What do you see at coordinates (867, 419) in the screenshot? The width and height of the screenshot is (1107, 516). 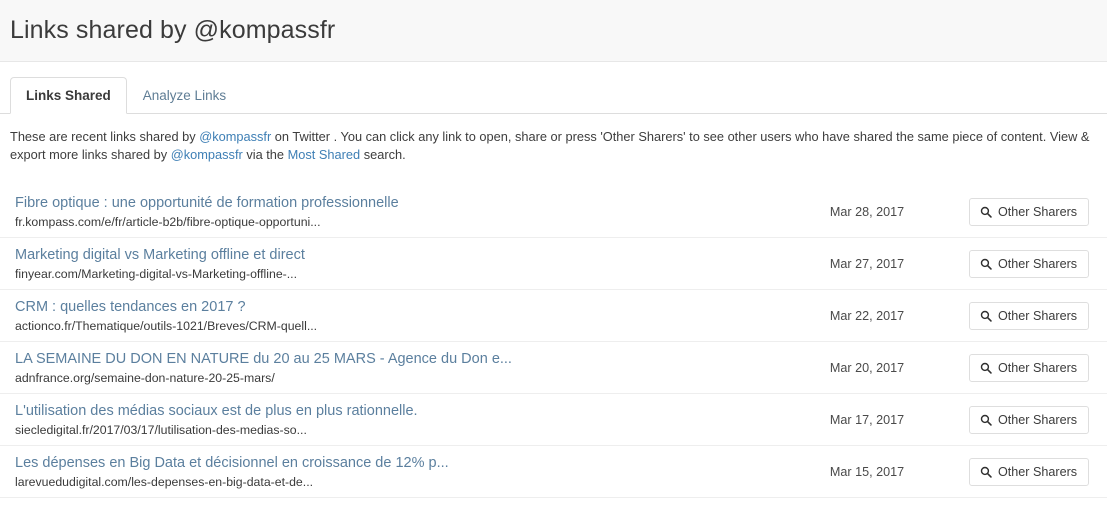 I see `link-date: Mar 17, 2017` at bounding box center [867, 419].